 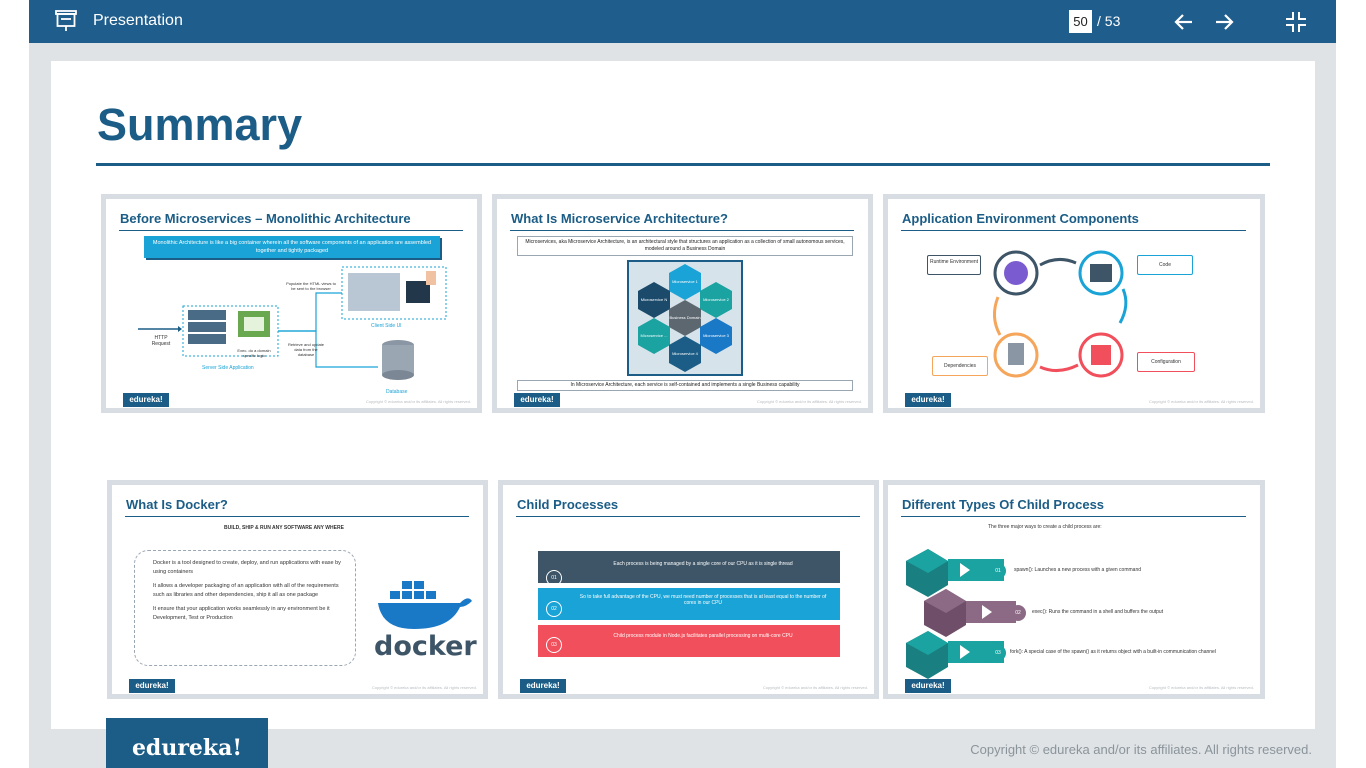 I want to click on presentation-icon, so click(x=66, y=20).